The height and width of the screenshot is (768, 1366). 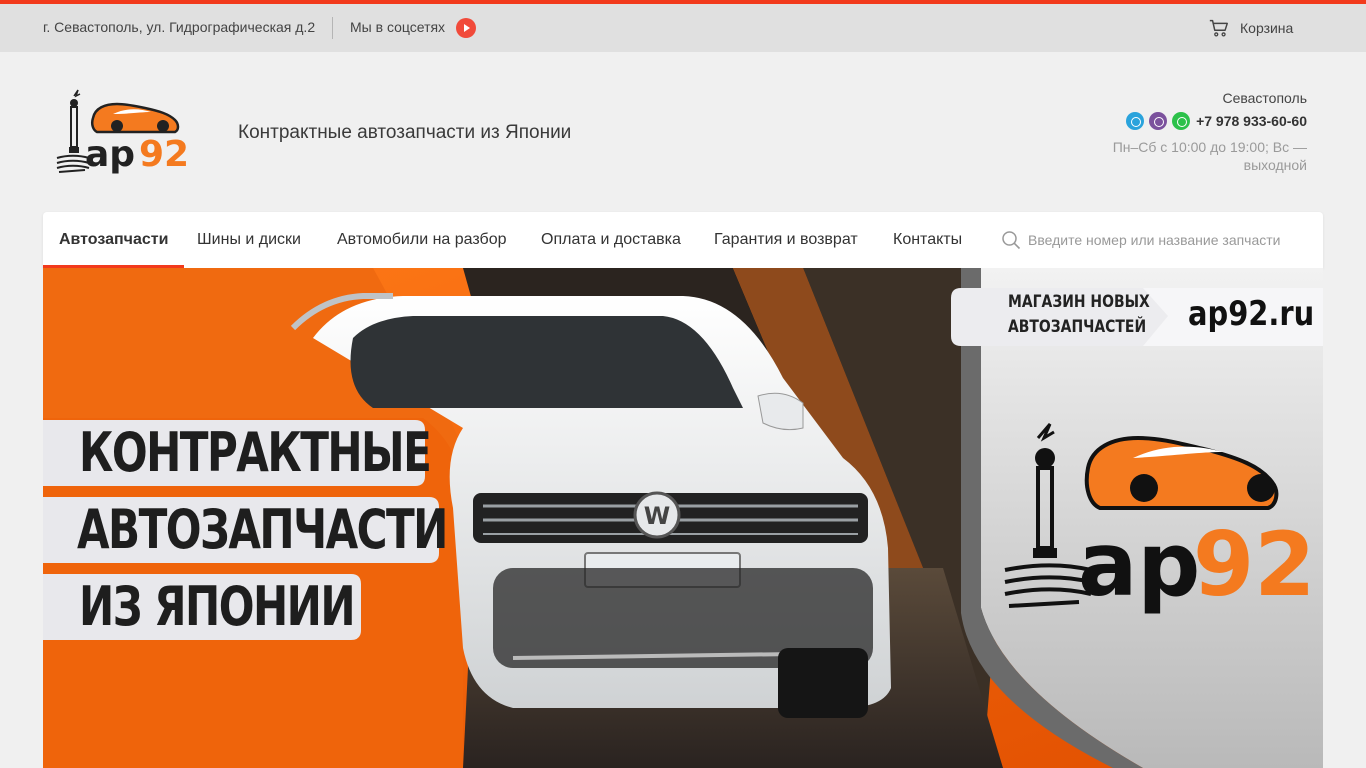 I want to click on logo-text-92: 92, so click(x=164, y=154).